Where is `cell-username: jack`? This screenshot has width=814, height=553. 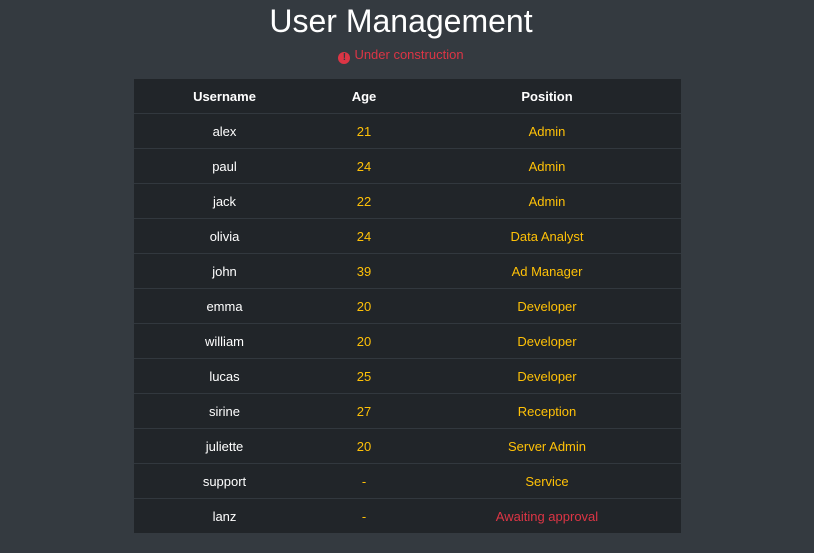 cell-username: jack is located at coordinates (224, 201).